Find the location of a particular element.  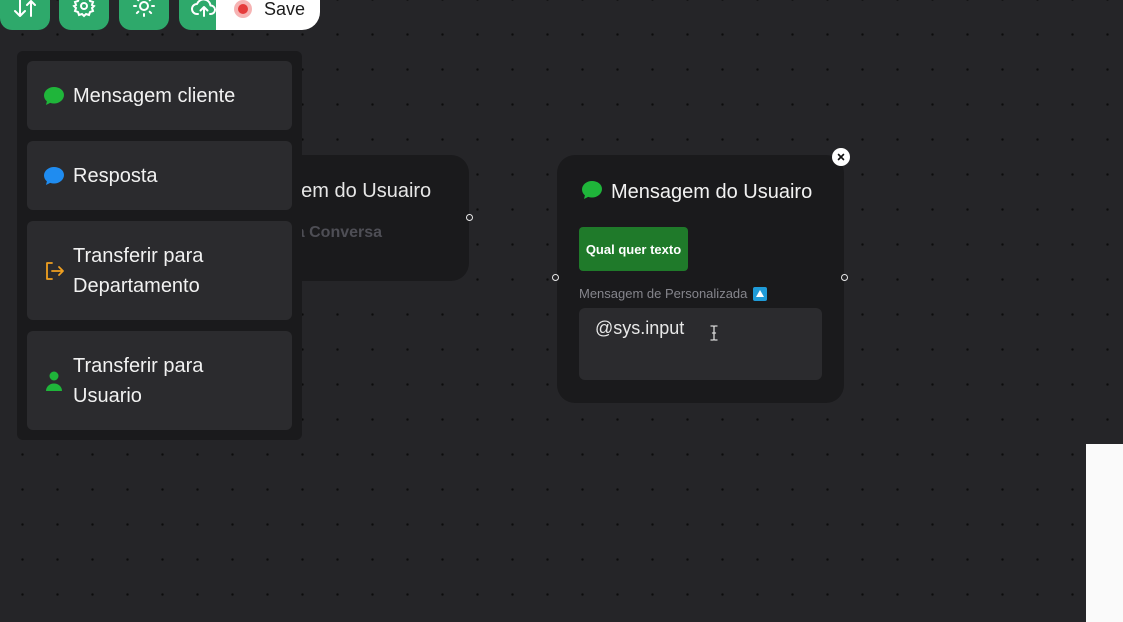

delete-node-button is located at coordinates (841, 157).